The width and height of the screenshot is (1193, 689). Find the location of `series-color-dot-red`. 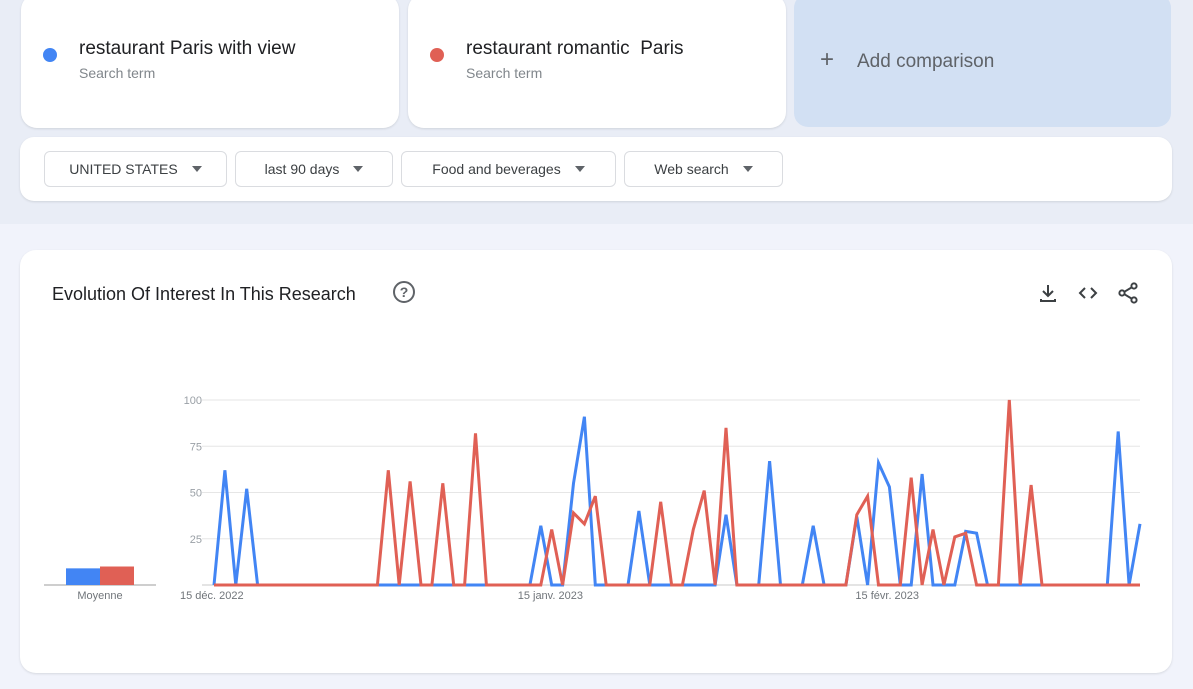

series-color-dot-red is located at coordinates (437, 55).